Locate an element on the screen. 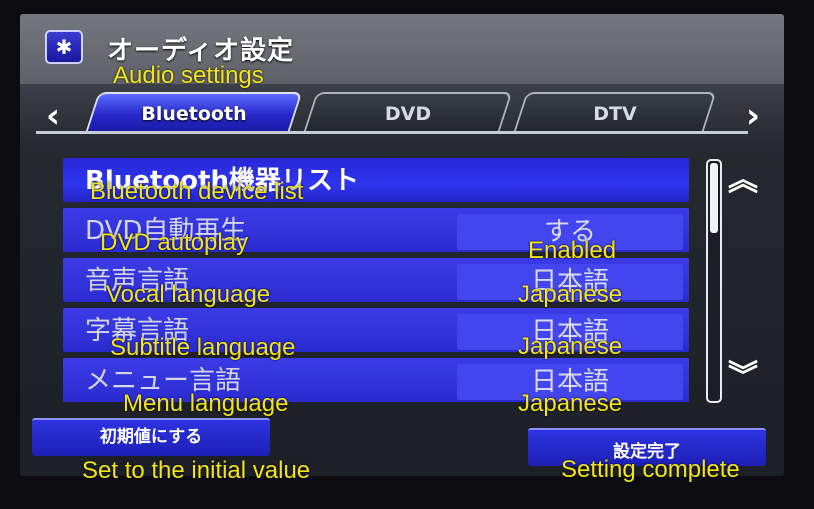  scroll-down-icon: ︾ is located at coordinates (743, 377).